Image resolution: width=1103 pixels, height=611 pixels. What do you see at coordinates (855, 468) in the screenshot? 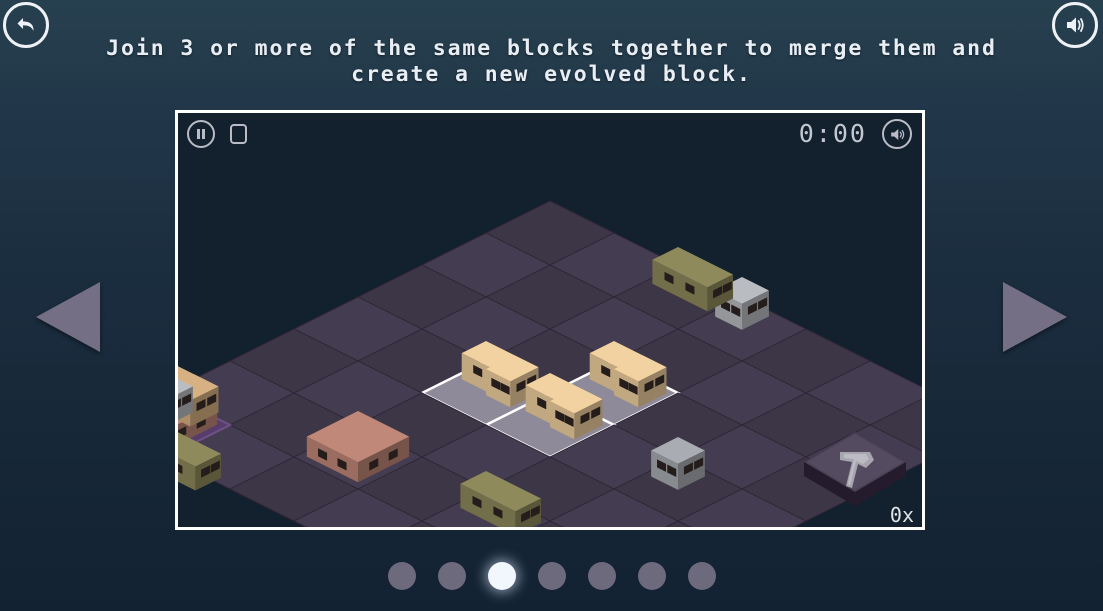
I see `hammer-tool-button` at bounding box center [855, 468].